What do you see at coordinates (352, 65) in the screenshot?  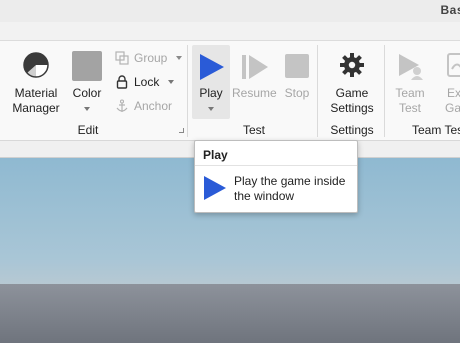 I see `gear-icon` at bounding box center [352, 65].